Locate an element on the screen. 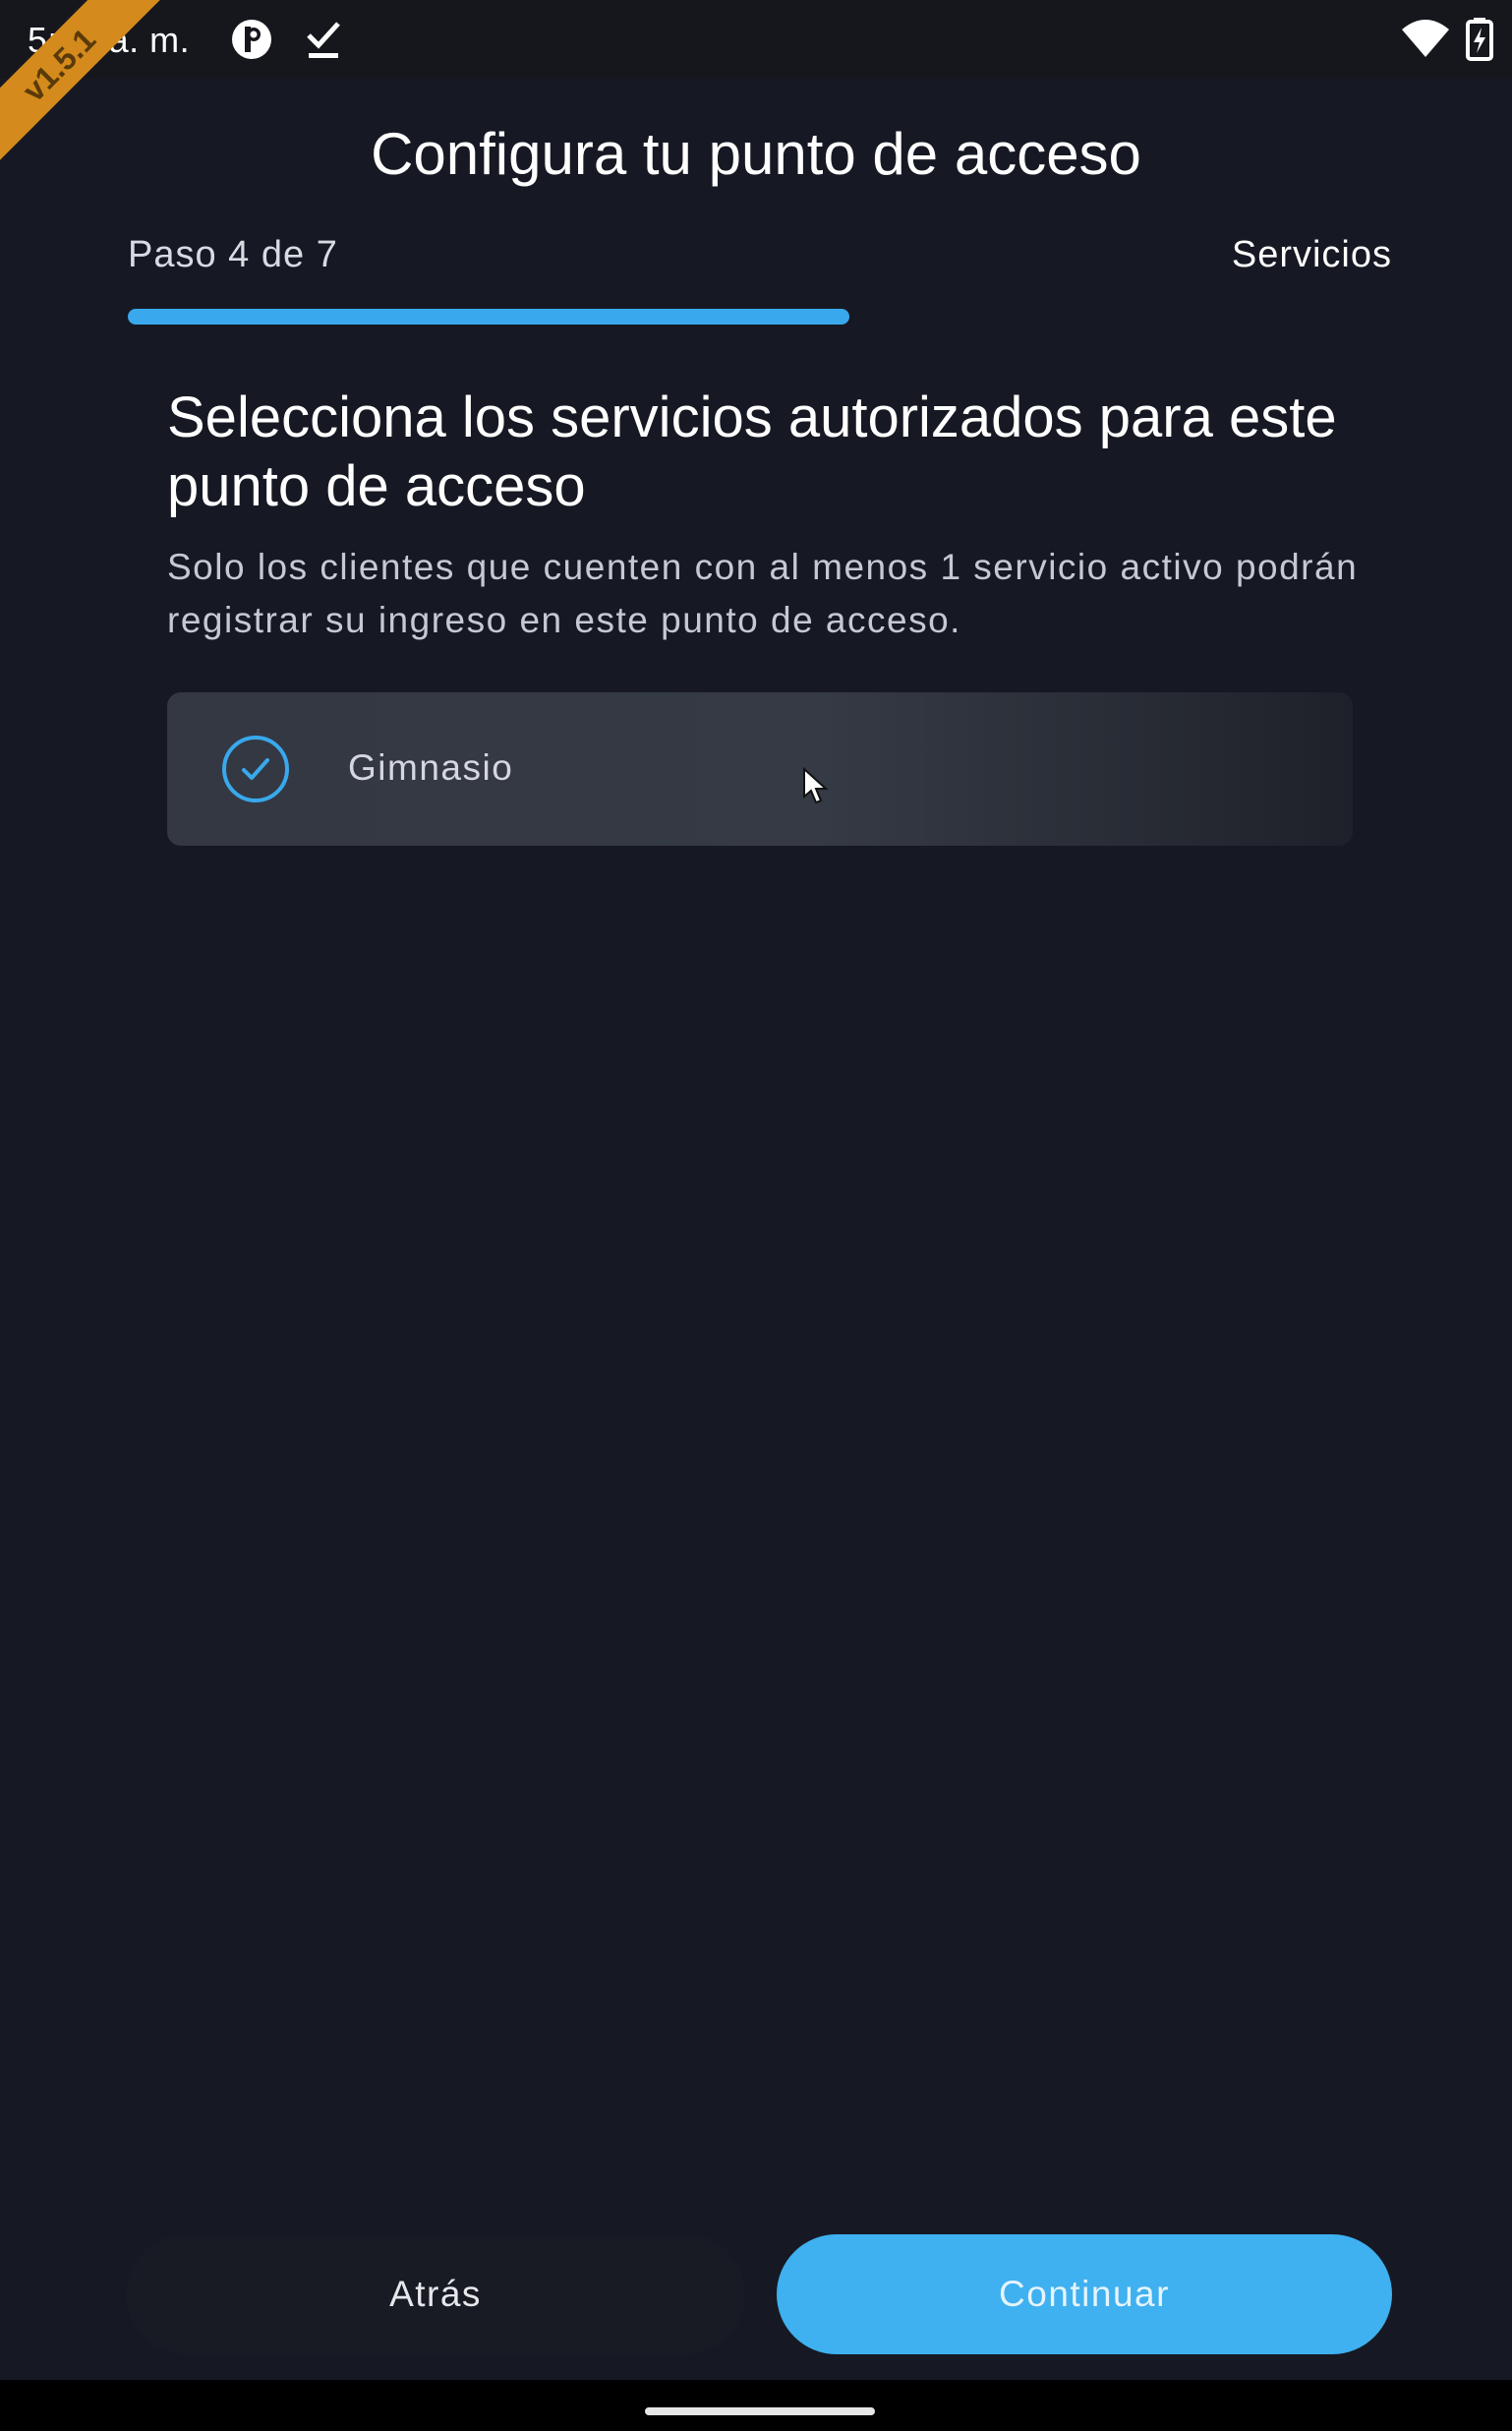 This screenshot has height=2431, width=1512. page-title: Configura tu punto de acceso is located at coordinates (756, 154).